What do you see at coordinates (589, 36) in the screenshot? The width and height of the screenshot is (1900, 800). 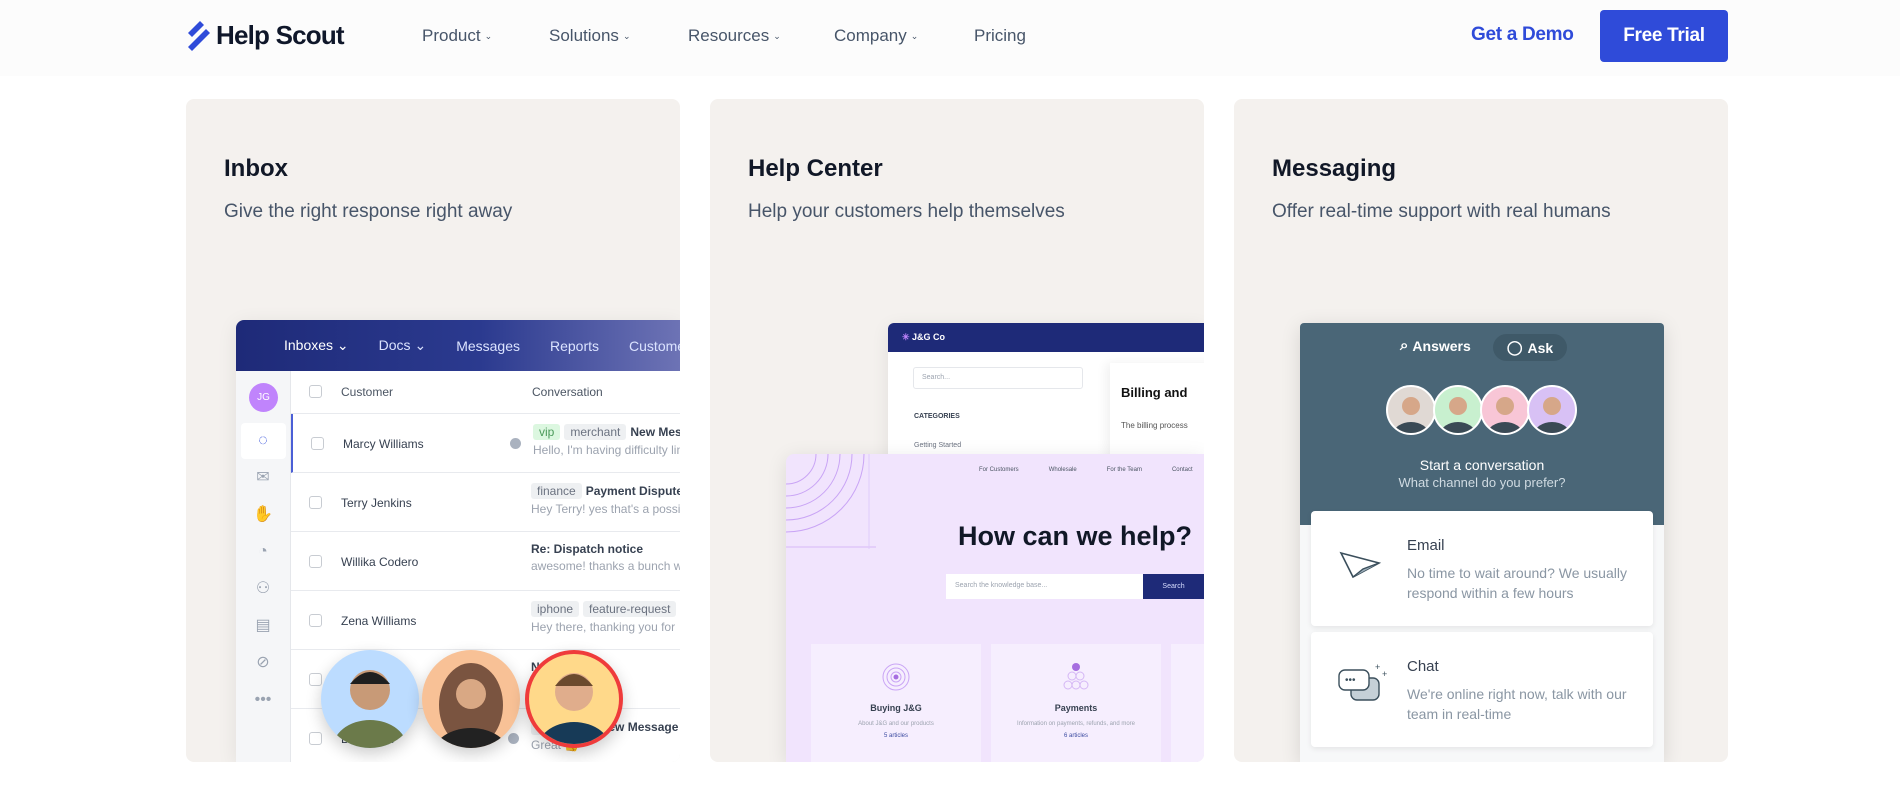 I see `nav-solutions: Solutions ⌄` at bounding box center [589, 36].